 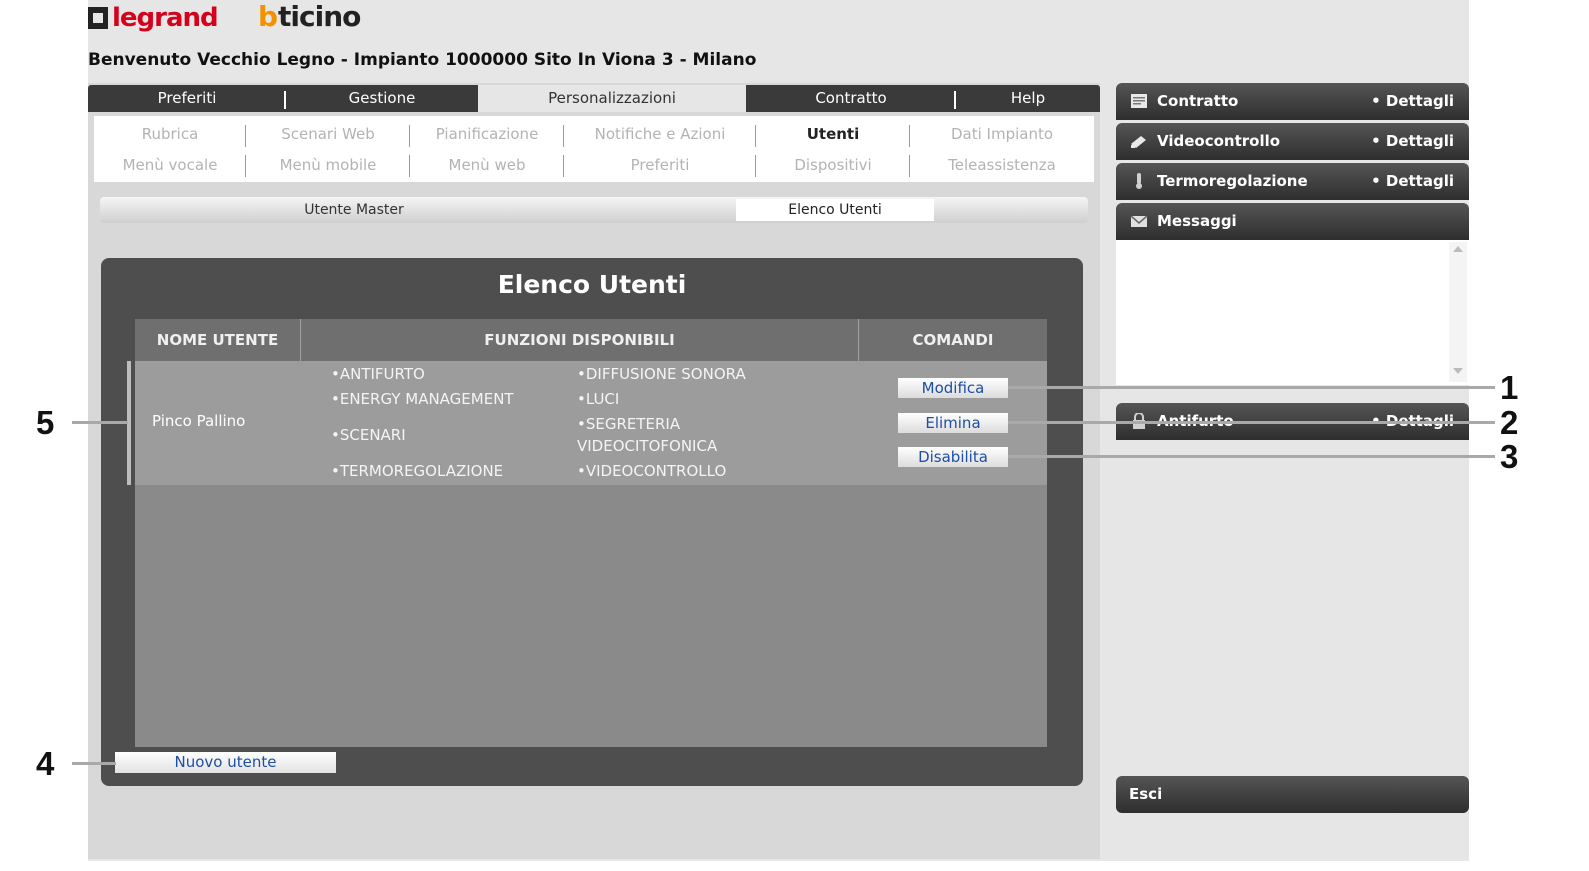 What do you see at coordinates (1412, 101) in the screenshot?
I see `contratto-details-link: • Dettagli` at bounding box center [1412, 101].